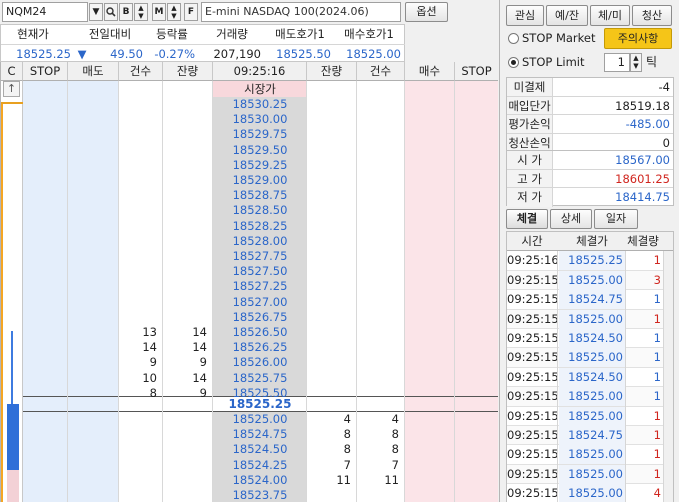 Image resolution: width=679 pixels, height=502 pixels. I want to click on liquidate-button: 청산, so click(652, 15).